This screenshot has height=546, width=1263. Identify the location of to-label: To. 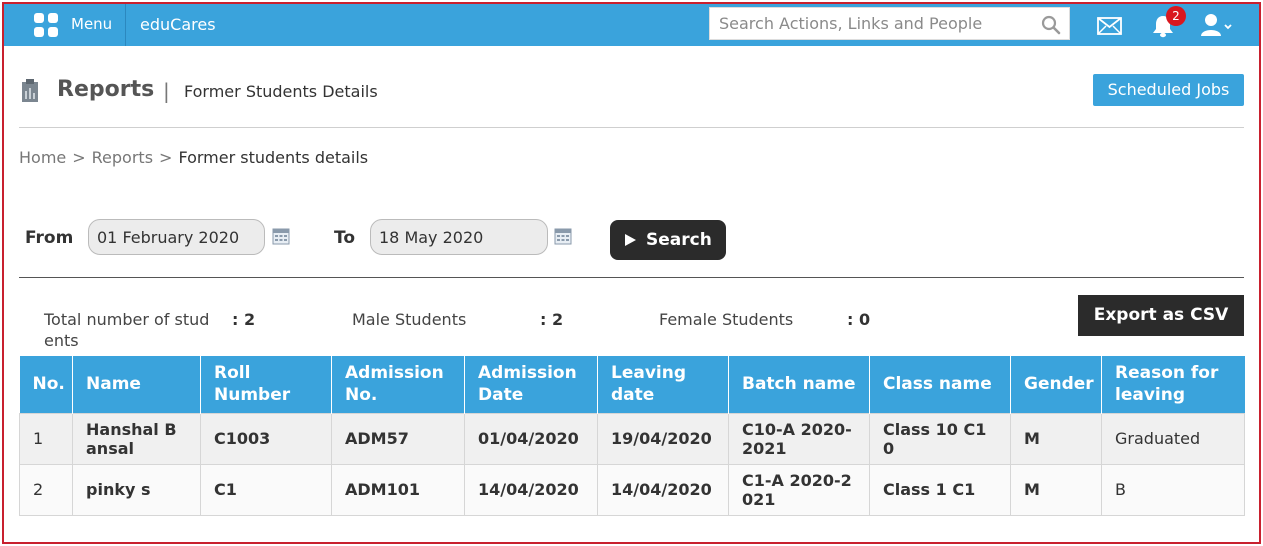
(345, 238).